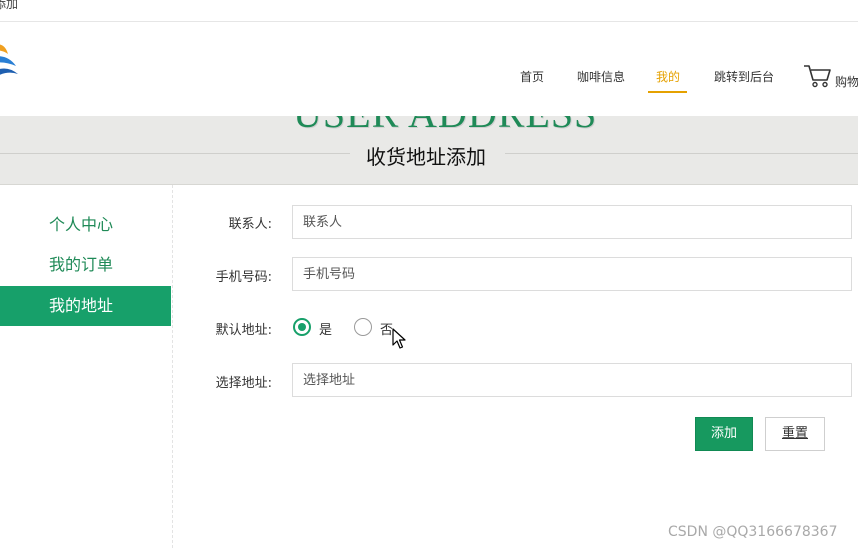 The width and height of the screenshot is (858, 548). What do you see at coordinates (532, 76) in the screenshot?
I see `nav-item-home: 首页` at bounding box center [532, 76].